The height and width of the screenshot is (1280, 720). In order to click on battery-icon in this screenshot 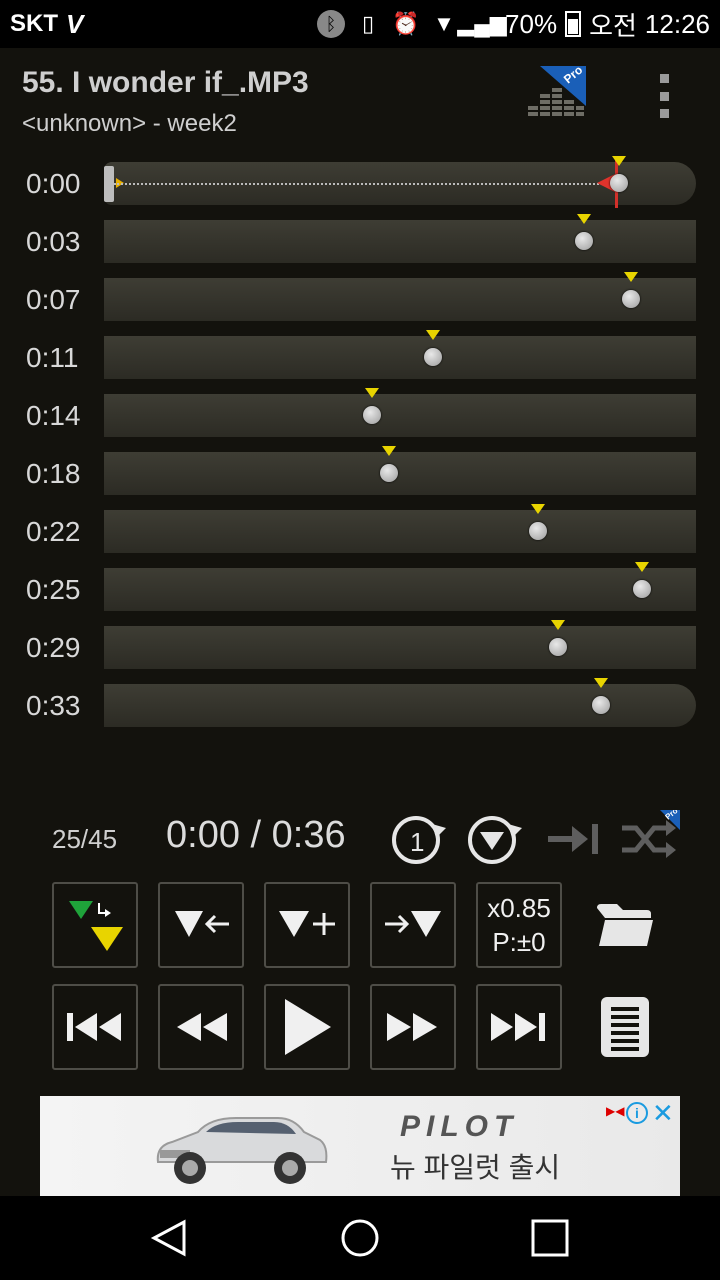, I will do `click(573, 24)`.